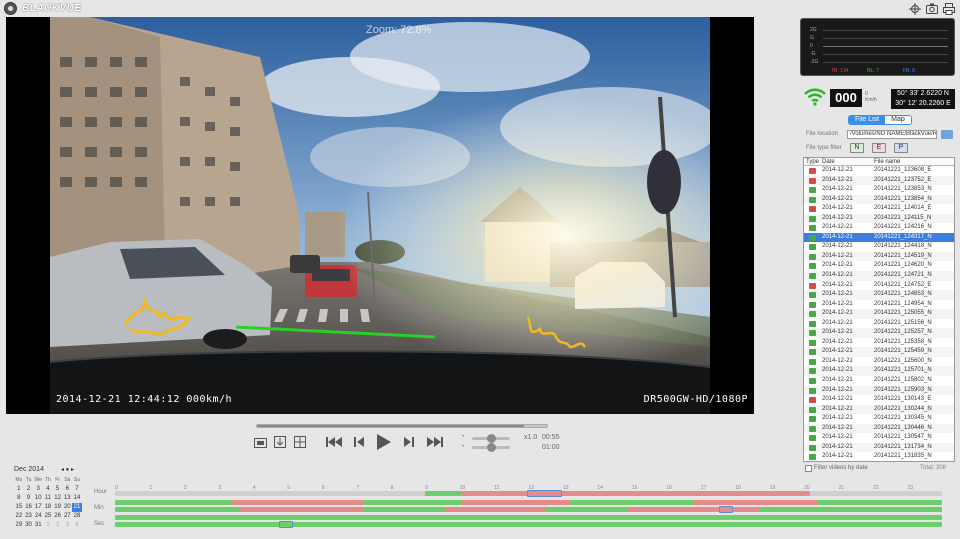 Image resolution: width=960 pixels, height=539 pixels. What do you see at coordinates (58, 489) in the screenshot?
I see `calendar-day: 5` at bounding box center [58, 489].